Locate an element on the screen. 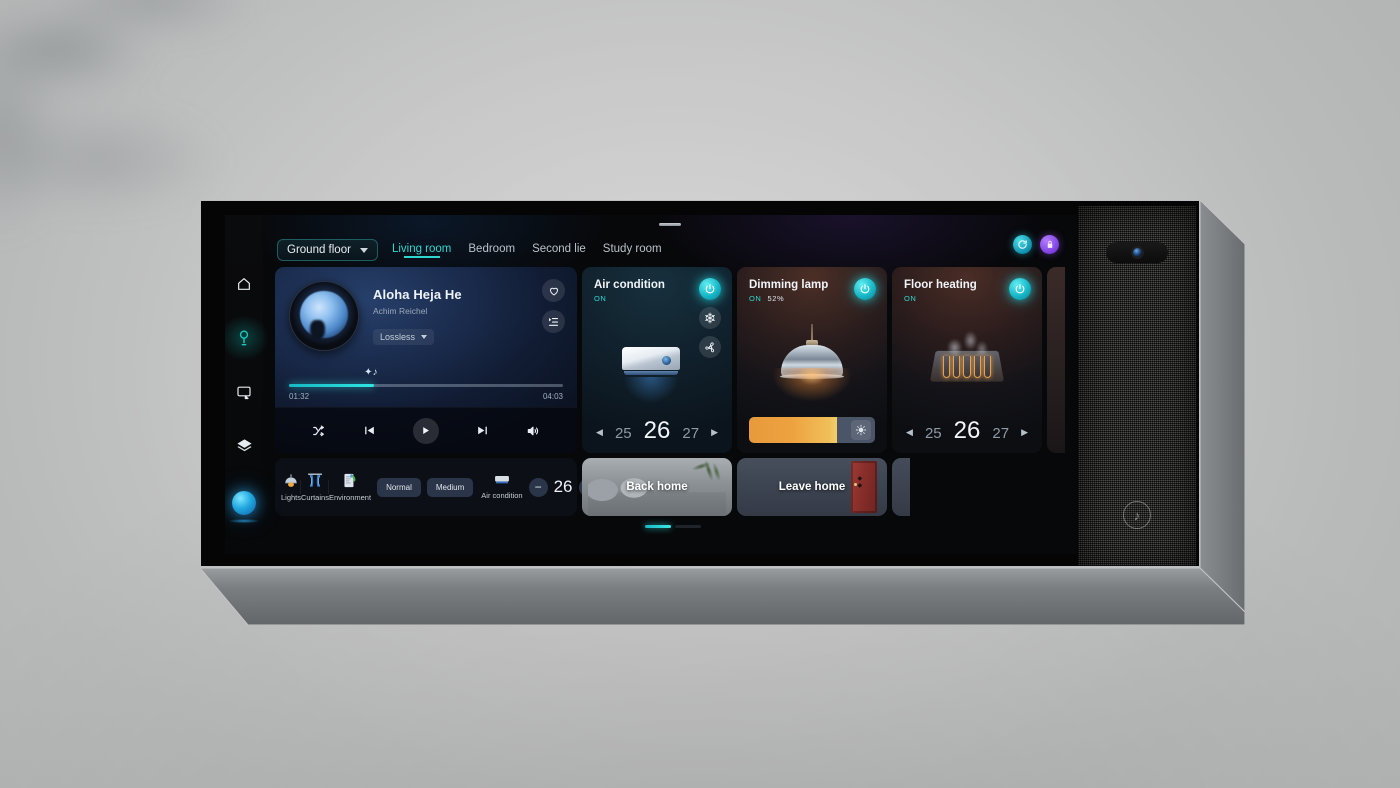 The height and width of the screenshot is (788, 1400). home-icon is located at coordinates (244, 284).